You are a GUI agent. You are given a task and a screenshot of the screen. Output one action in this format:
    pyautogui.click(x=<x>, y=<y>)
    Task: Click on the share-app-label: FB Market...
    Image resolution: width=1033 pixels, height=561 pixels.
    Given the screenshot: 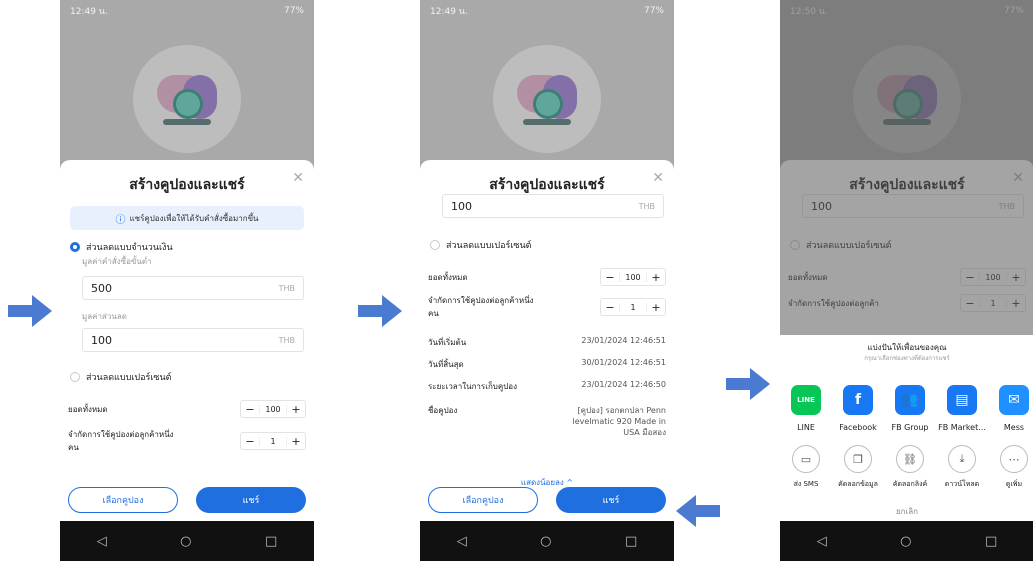 What is the action you would take?
    pyautogui.click(x=962, y=427)
    